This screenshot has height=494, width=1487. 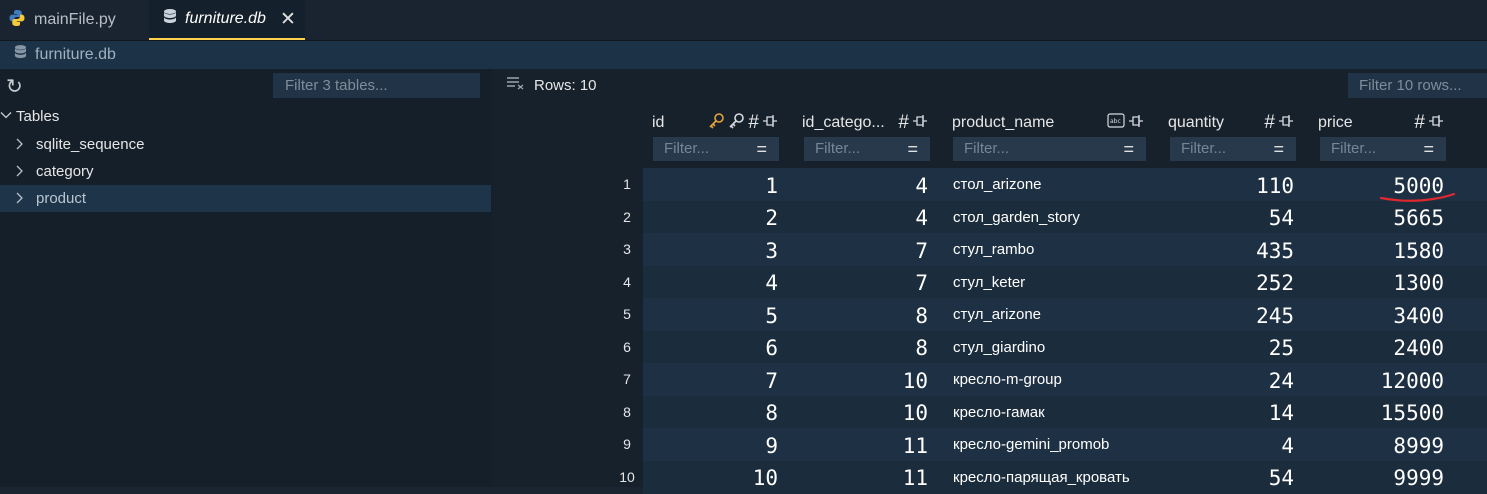 I want to click on cell-product-name: кресло-парящая_кровать, so click(x=1041, y=477).